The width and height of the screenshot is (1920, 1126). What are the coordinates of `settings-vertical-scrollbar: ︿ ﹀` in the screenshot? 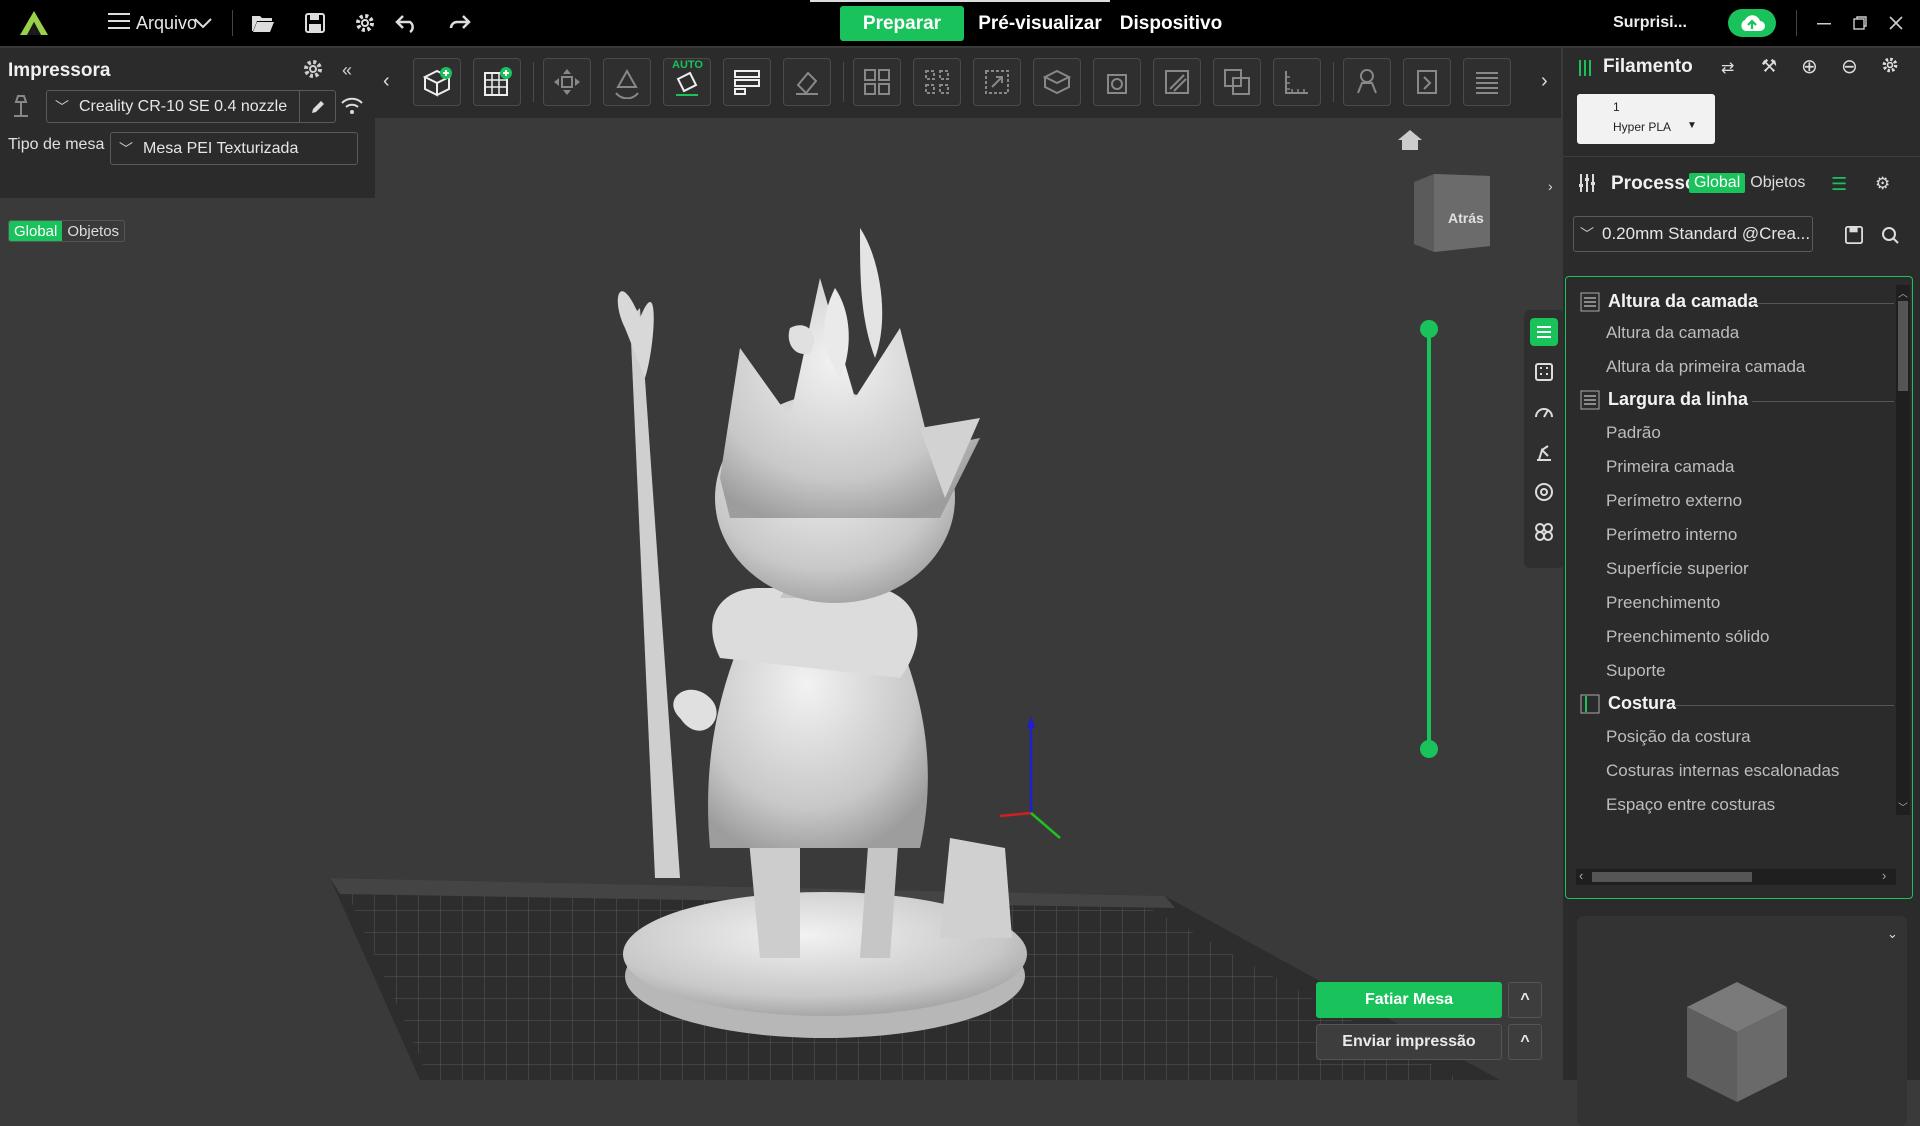 It's located at (1903, 550).